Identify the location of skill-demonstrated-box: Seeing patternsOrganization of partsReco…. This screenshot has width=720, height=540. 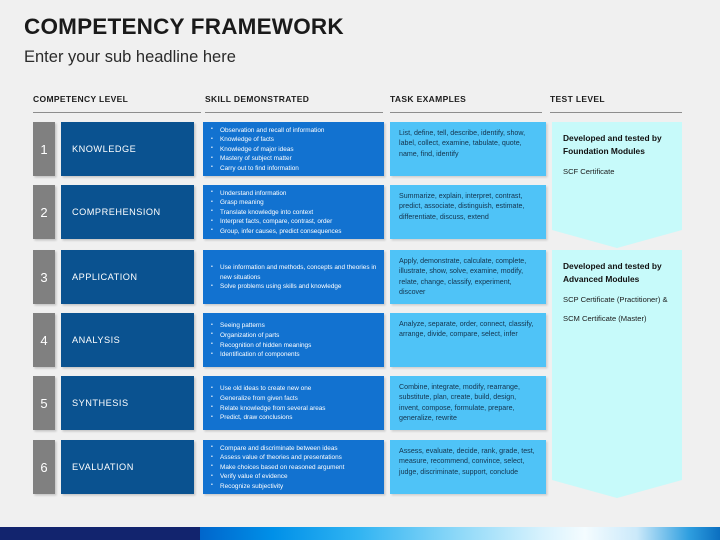
(293, 340).